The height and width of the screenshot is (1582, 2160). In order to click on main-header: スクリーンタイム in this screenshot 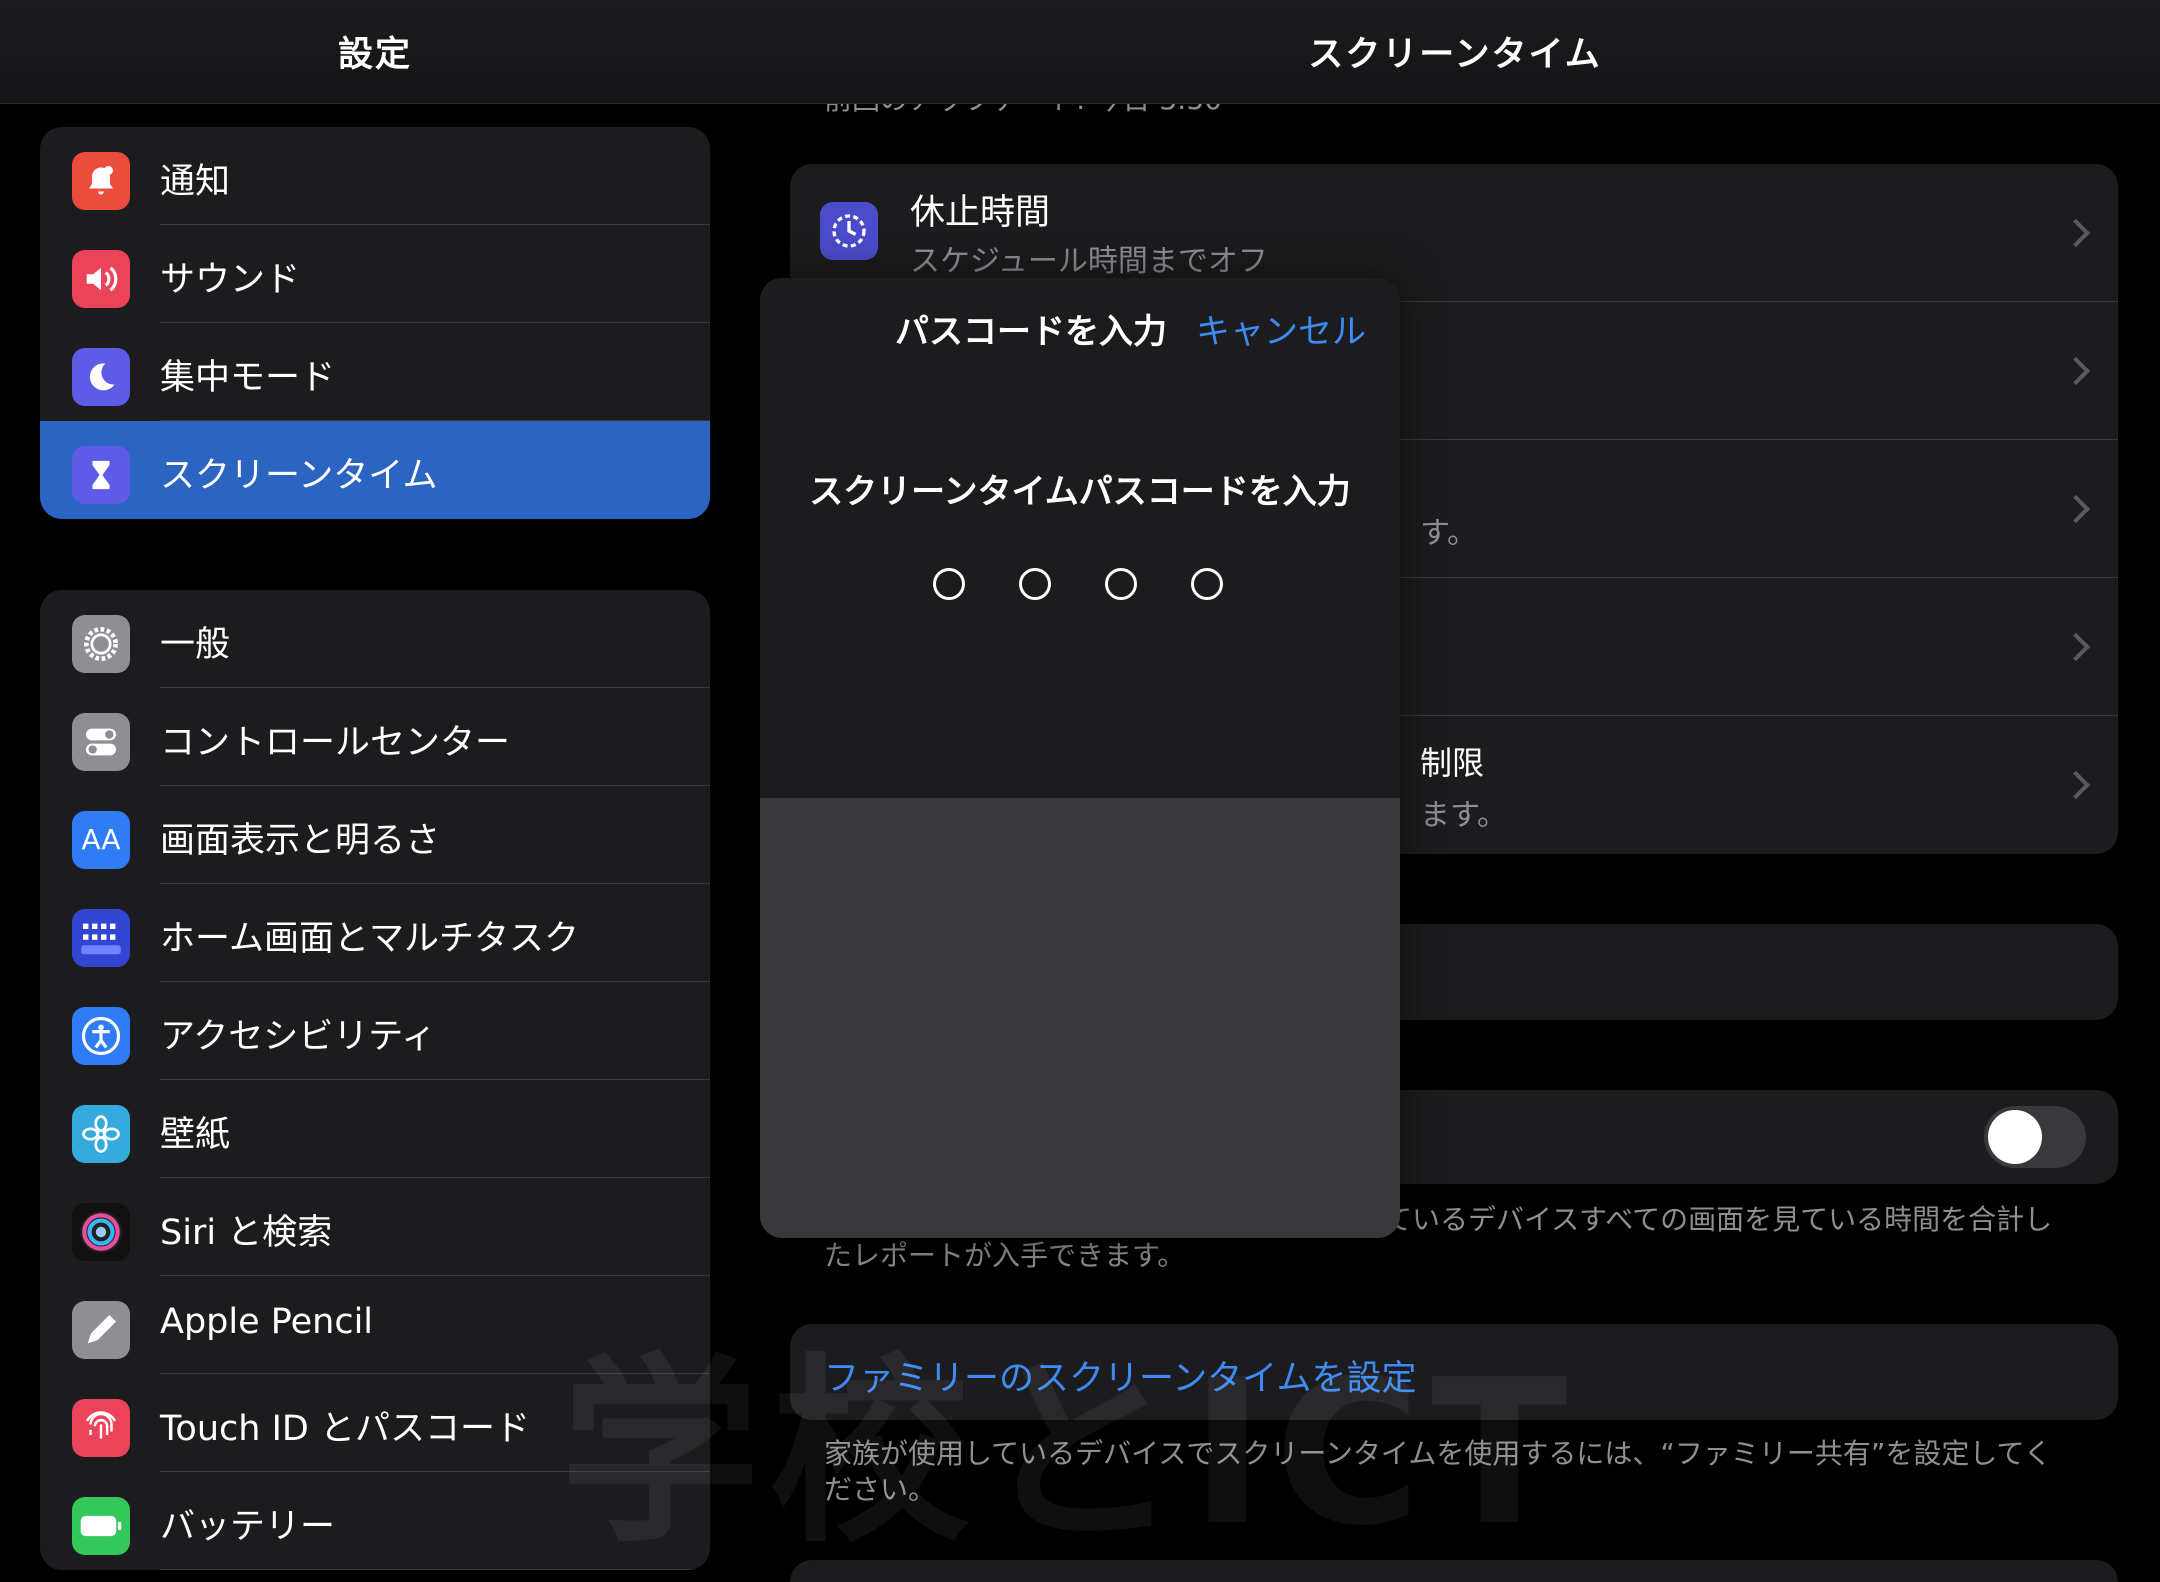, I will do `click(1455, 52)`.